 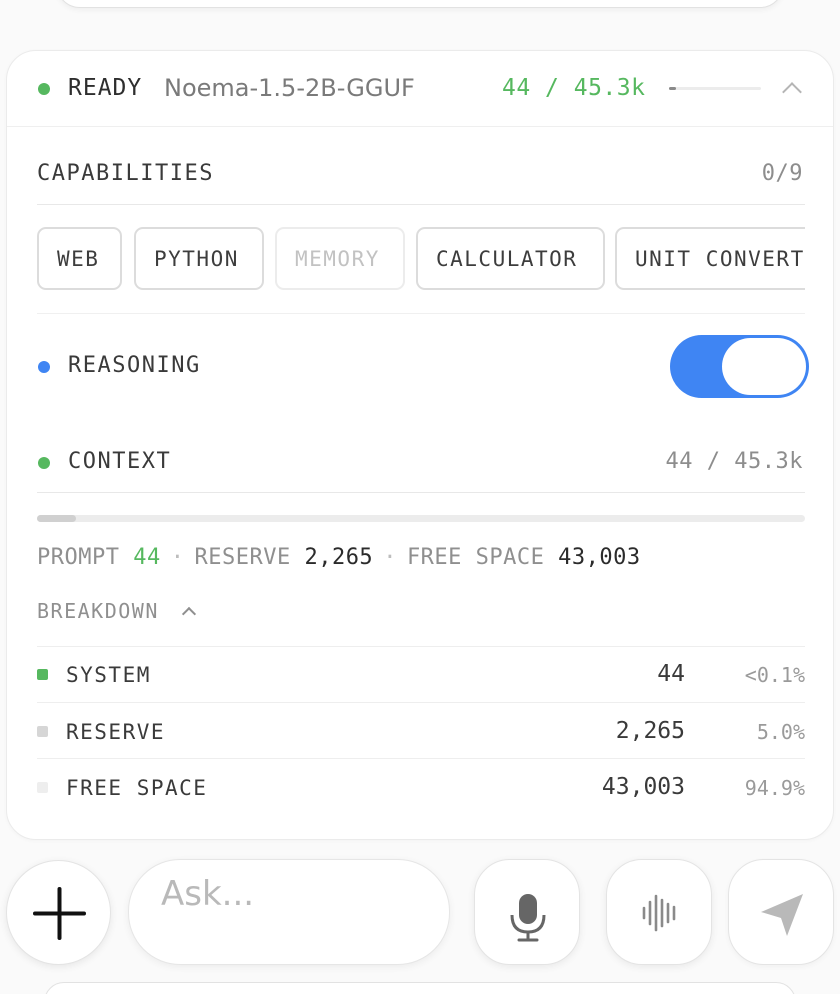 What do you see at coordinates (574, 88) in the screenshot?
I see `header-context-usage: 44 / 45.3k` at bounding box center [574, 88].